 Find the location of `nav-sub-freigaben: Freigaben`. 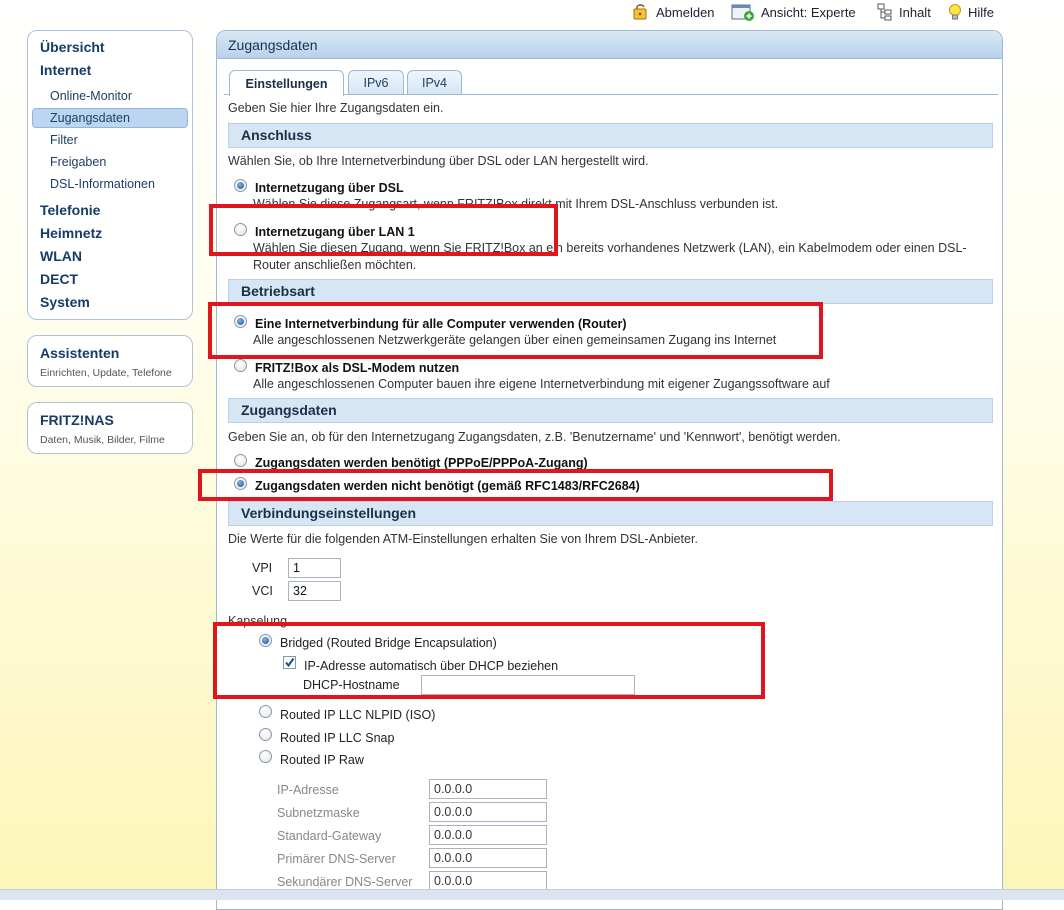

nav-sub-freigaben: Freigaben is located at coordinates (78, 162).